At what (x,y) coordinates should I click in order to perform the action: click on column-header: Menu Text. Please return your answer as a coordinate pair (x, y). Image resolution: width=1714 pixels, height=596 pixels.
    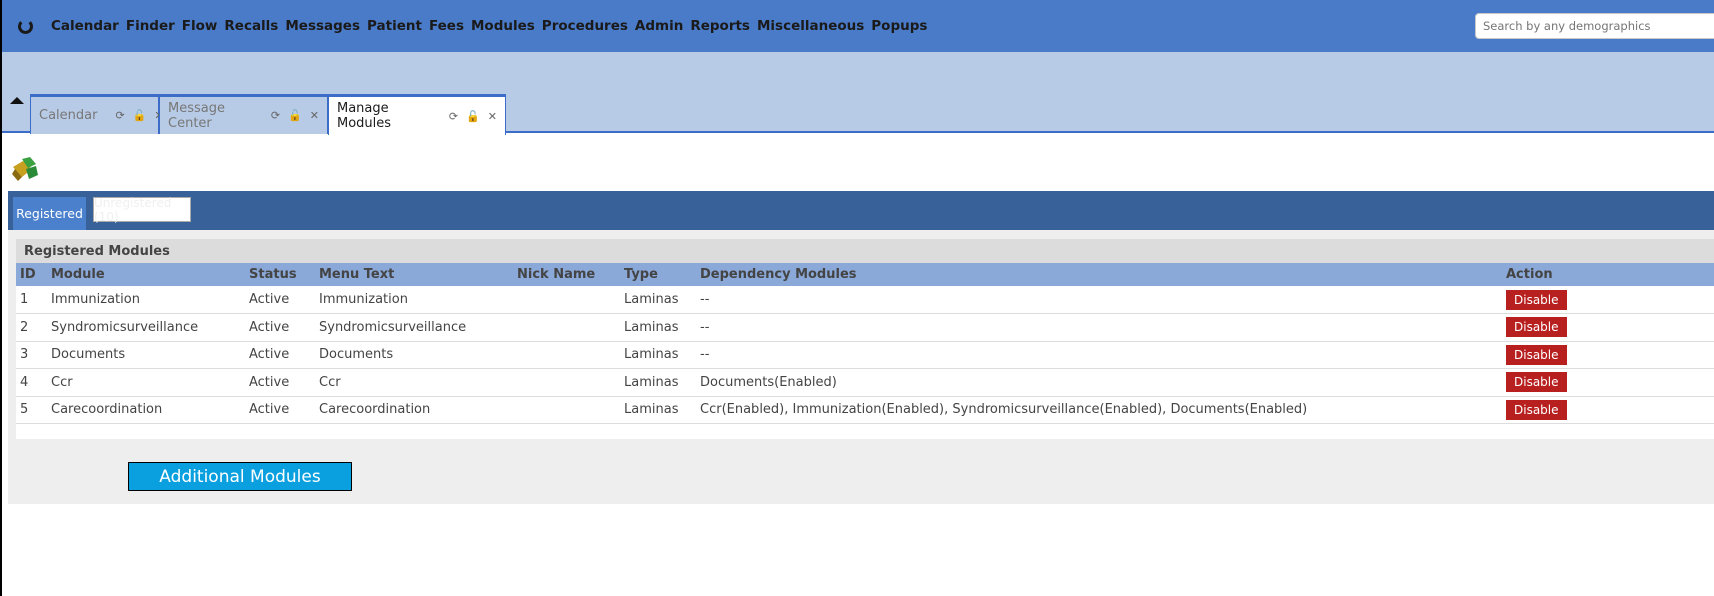
    Looking at the image, I should click on (357, 274).